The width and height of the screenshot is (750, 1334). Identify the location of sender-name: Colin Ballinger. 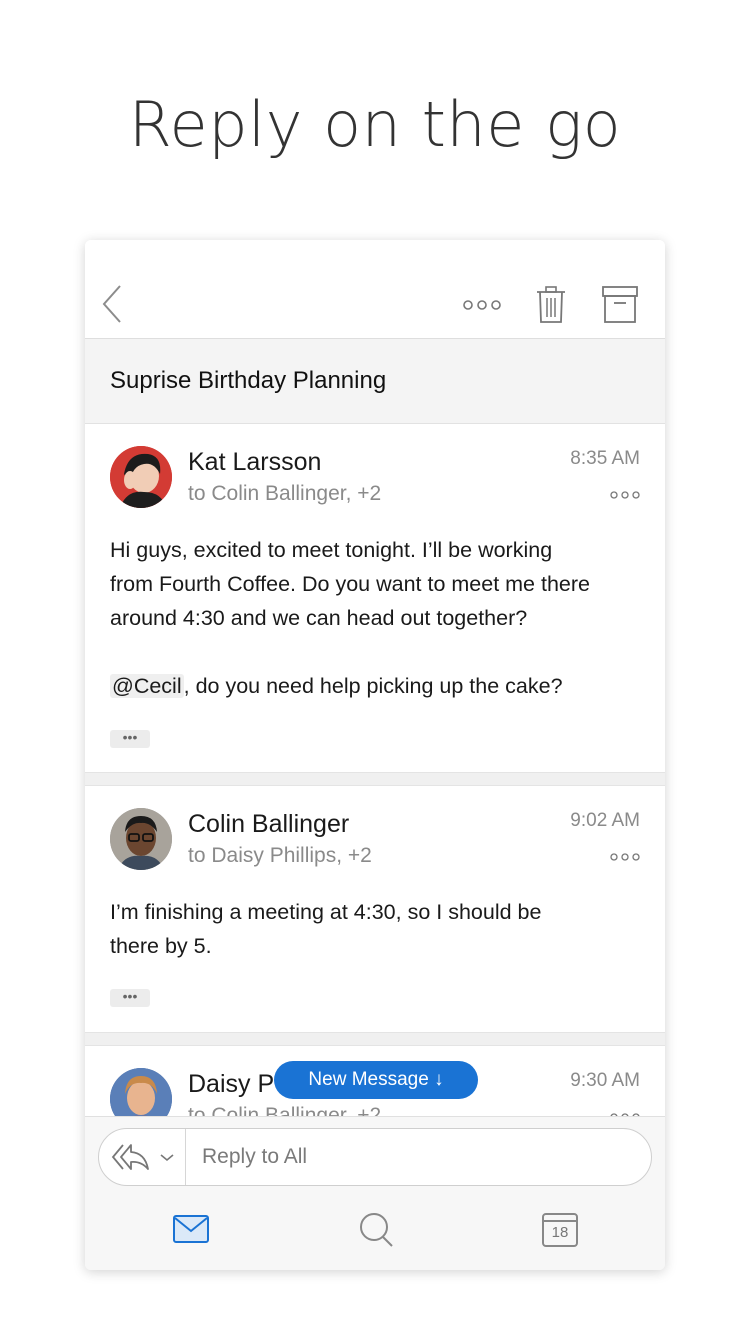
(269, 824).